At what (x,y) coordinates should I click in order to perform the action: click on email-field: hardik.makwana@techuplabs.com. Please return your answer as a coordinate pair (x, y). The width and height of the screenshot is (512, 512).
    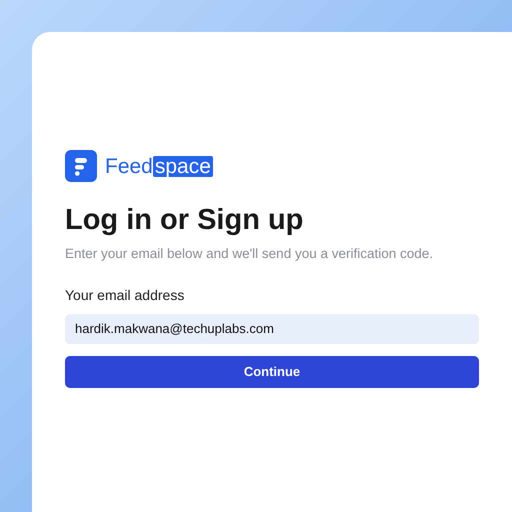
    Looking at the image, I should click on (272, 329).